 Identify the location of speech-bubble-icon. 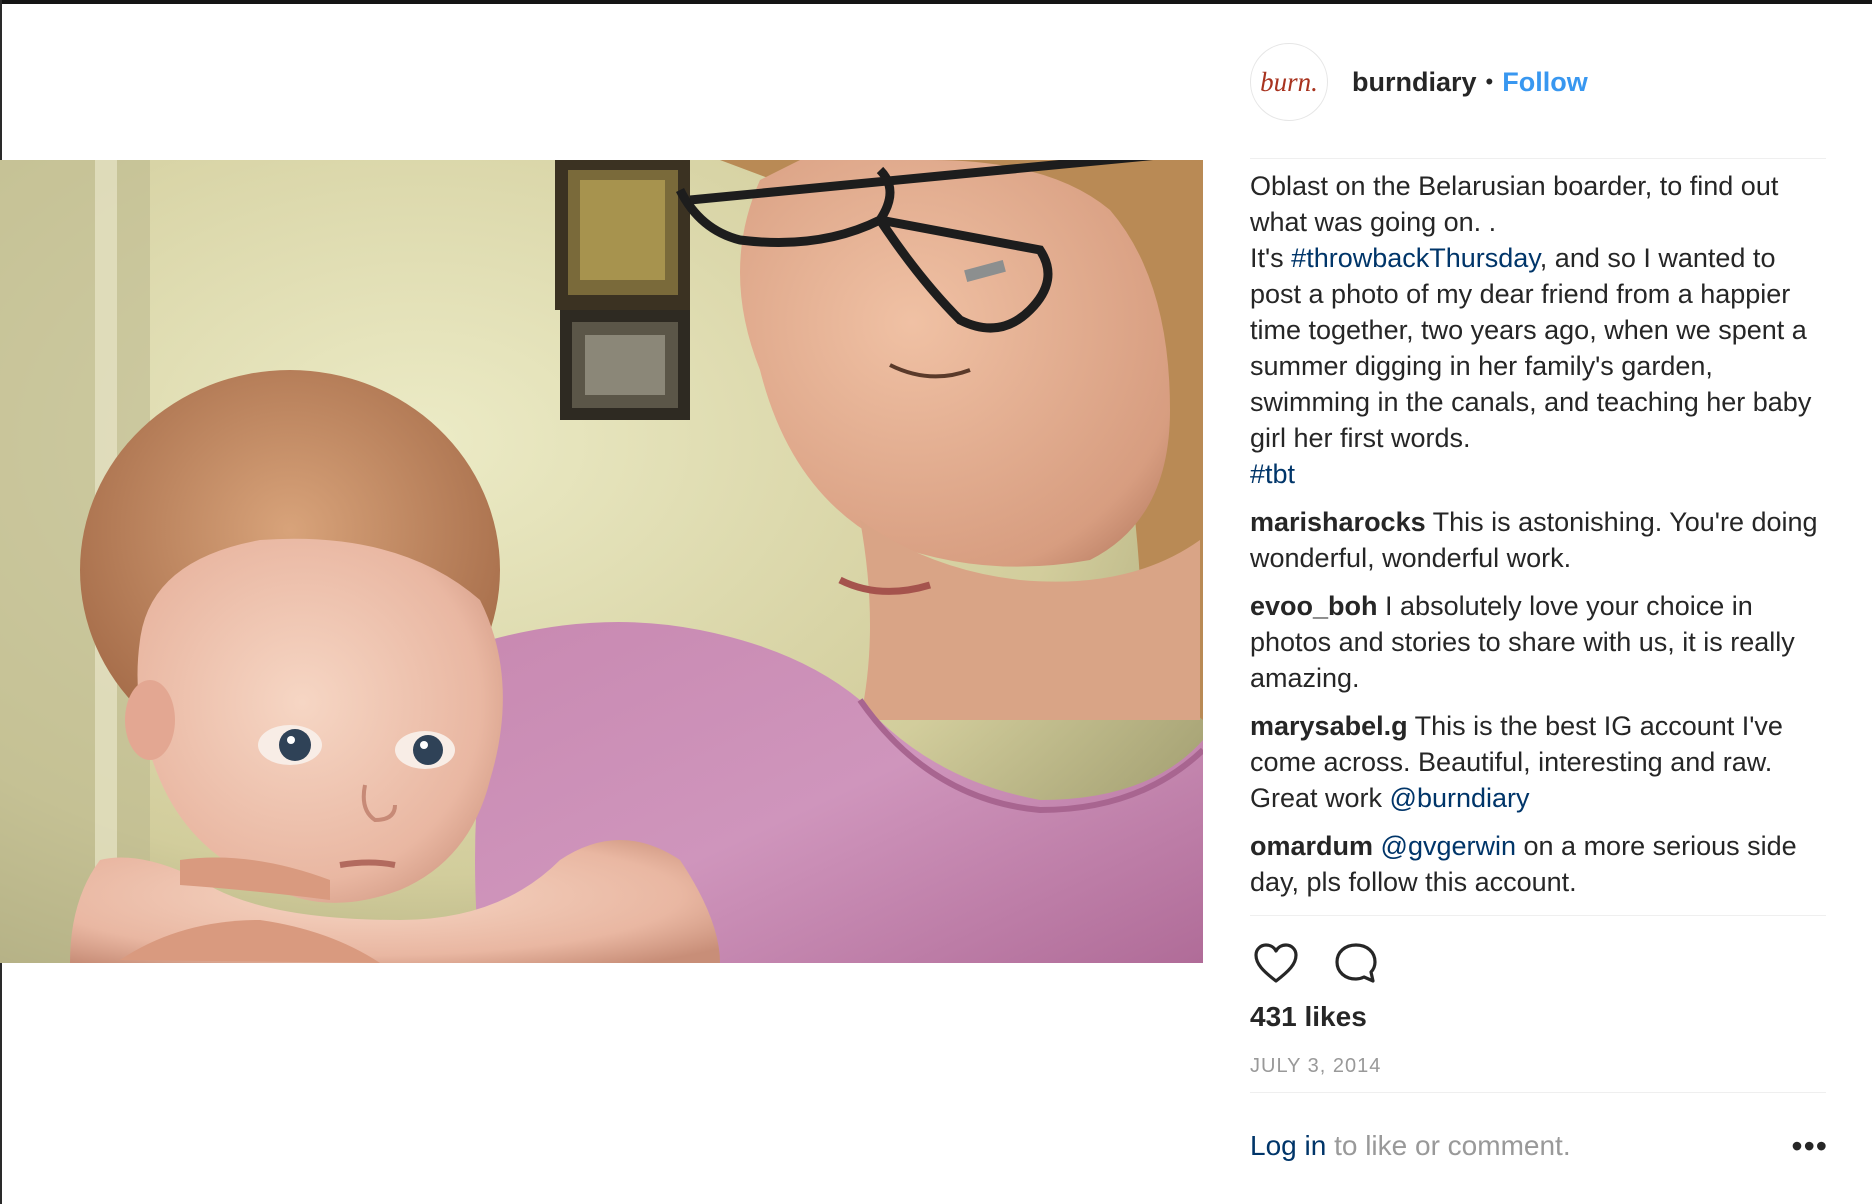
(1356, 963).